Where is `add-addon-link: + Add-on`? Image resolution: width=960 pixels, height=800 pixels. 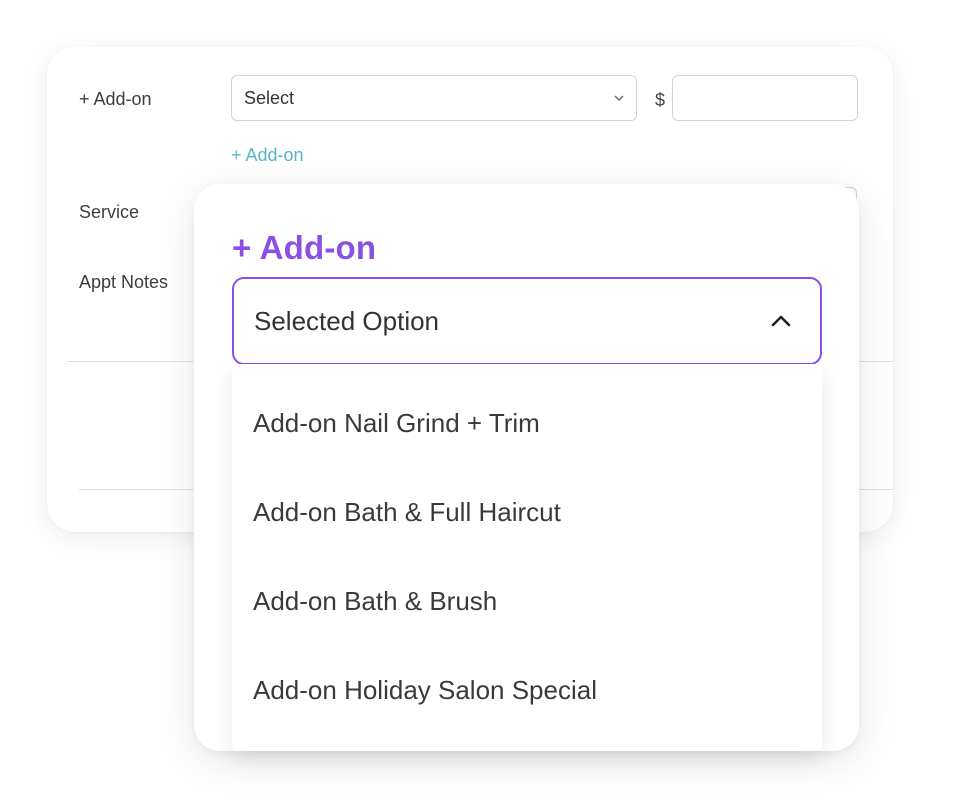 add-addon-link: + Add-on is located at coordinates (267, 155).